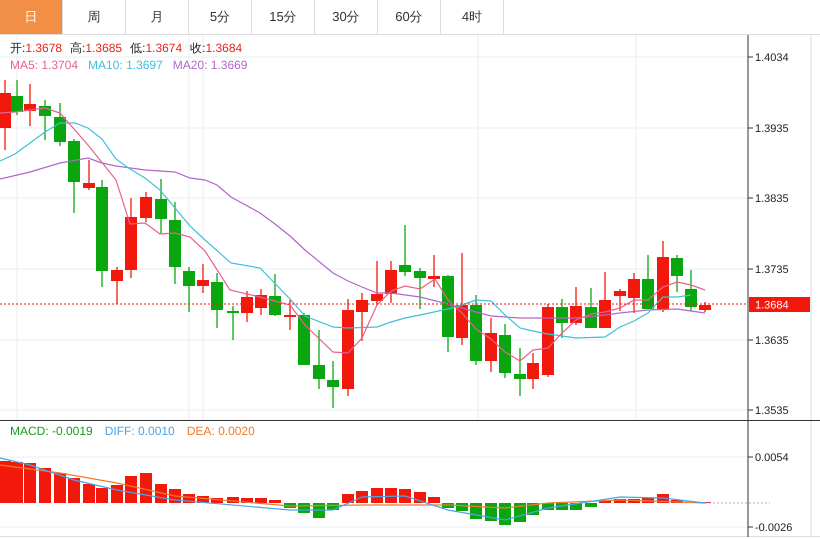 This screenshot has height=539, width=820. What do you see at coordinates (163, 48) in the screenshot?
I see `legend-value: 1.3674` at bounding box center [163, 48].